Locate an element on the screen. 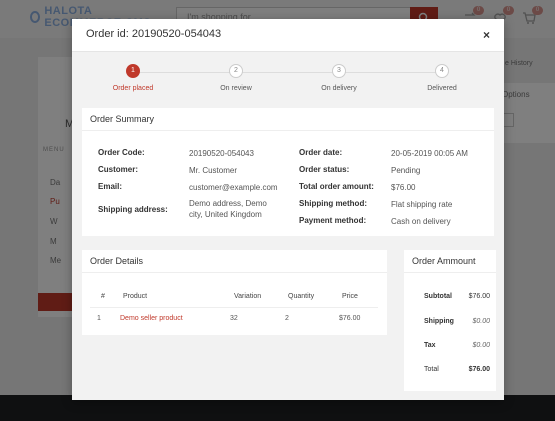 Image resolution: width=555 pixels, height=421 pixels. step-order-placed: 1 Order placed is located at coordinates (133, 78).